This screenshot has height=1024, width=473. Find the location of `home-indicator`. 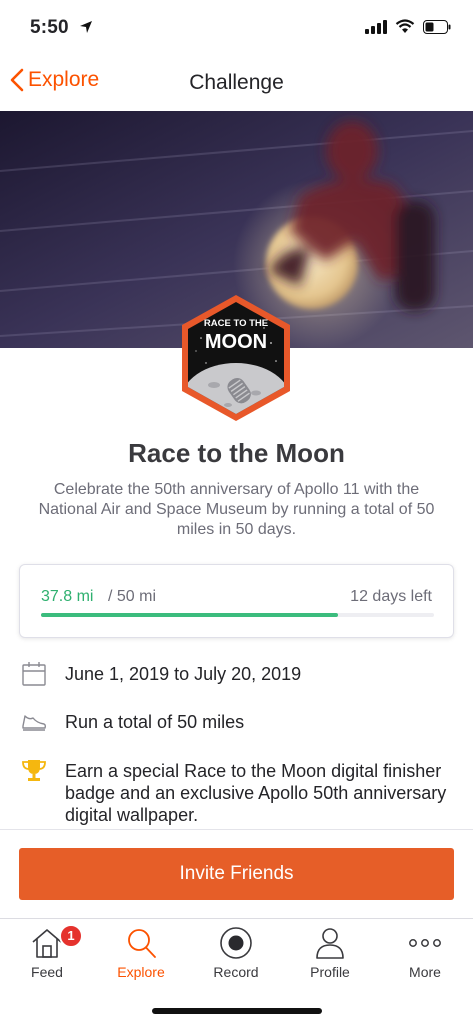

home-indicator is located at coordinates (237, 1011).